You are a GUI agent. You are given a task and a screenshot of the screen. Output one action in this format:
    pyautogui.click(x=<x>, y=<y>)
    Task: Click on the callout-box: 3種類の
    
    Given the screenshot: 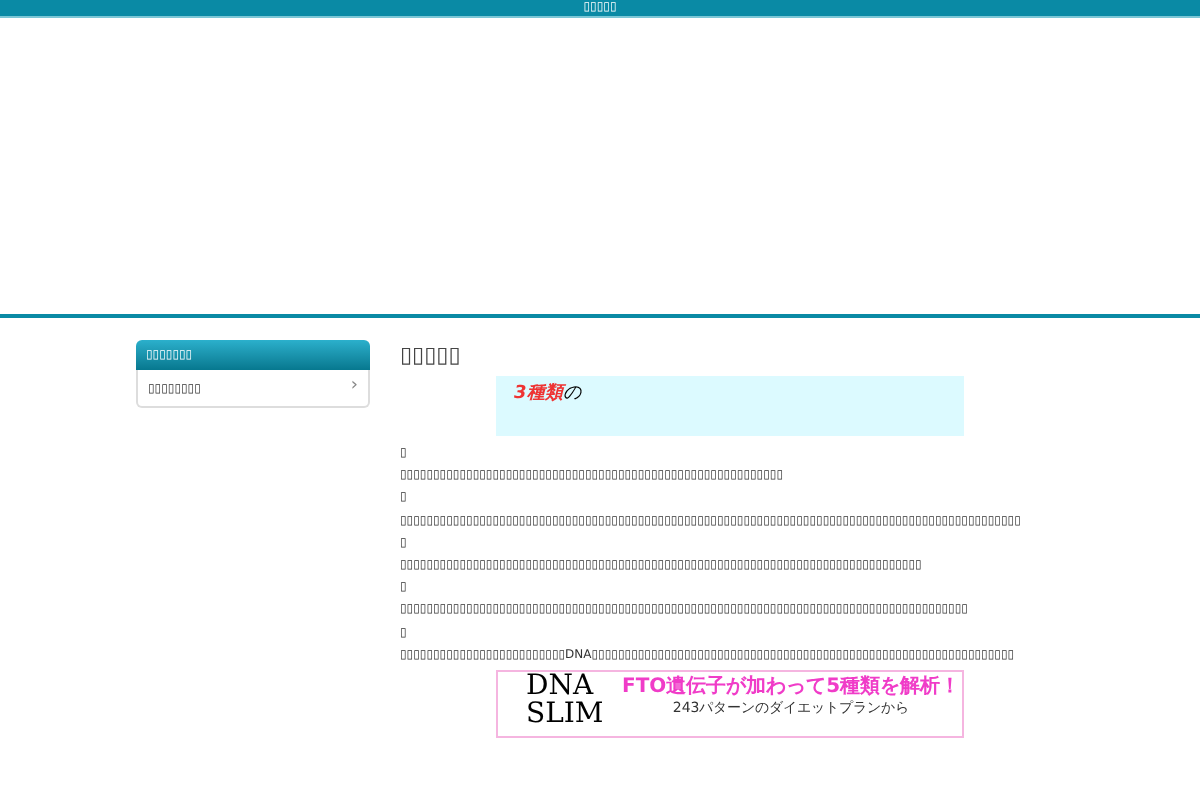 What is the action you would take?
    pyautogui.click(x=730, y=406)
    